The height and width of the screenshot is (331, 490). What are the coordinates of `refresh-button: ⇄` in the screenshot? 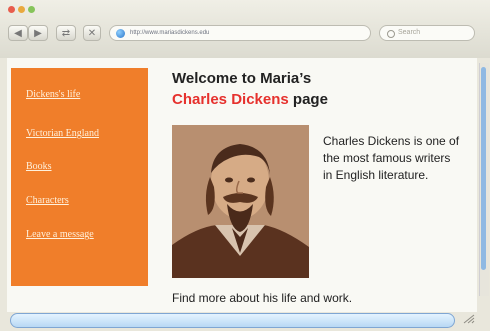 It's located at (66, 33).